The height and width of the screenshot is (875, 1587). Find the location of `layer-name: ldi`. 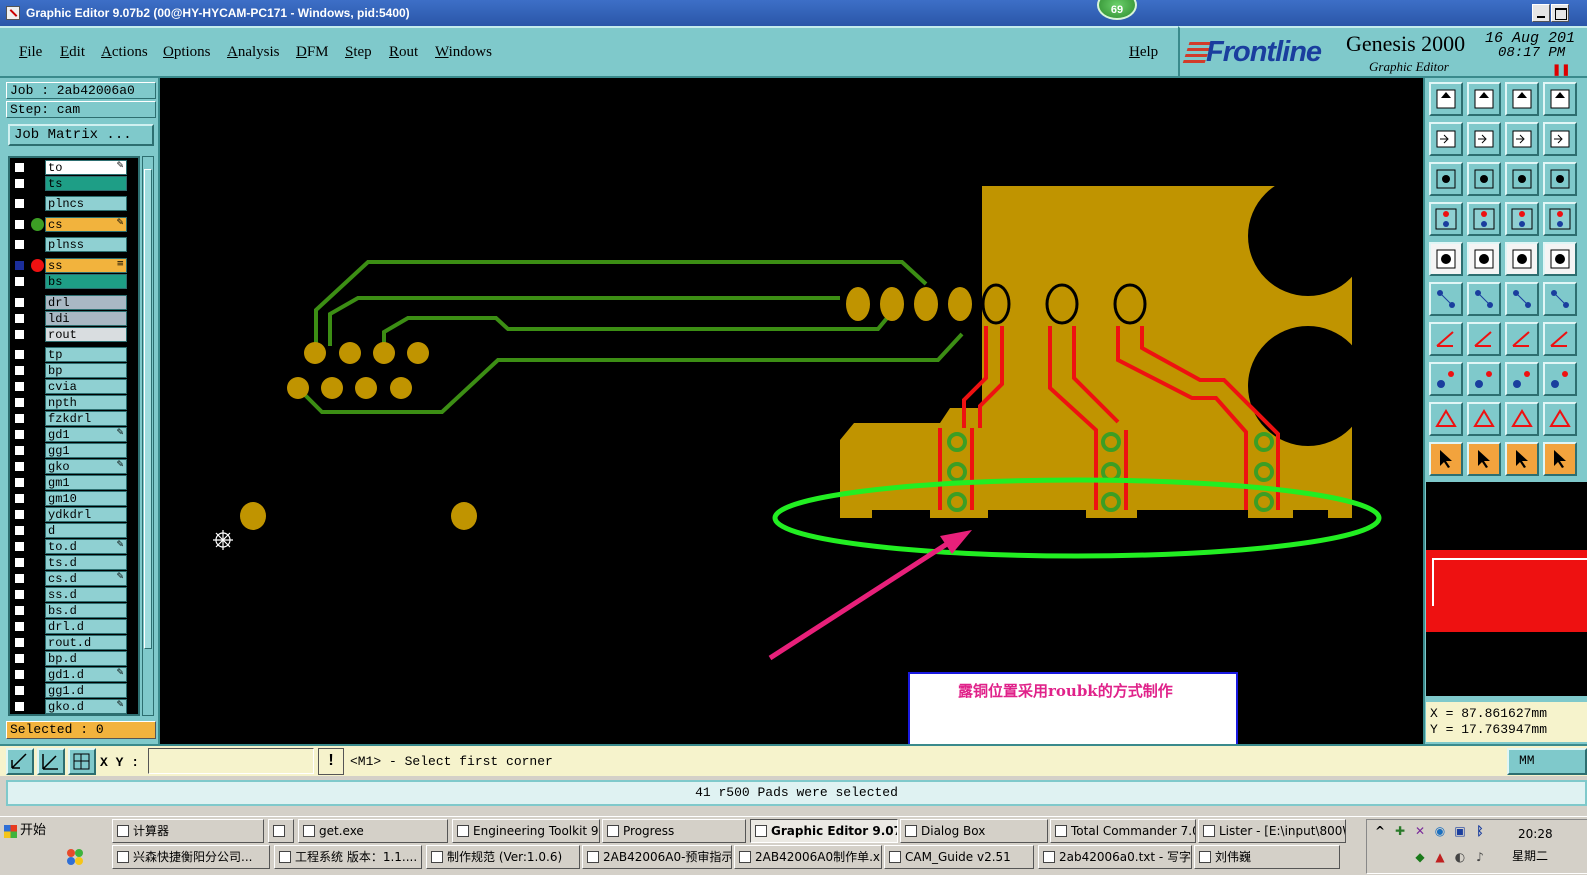

layer-name: ldi is located at coordinates (86, 318).